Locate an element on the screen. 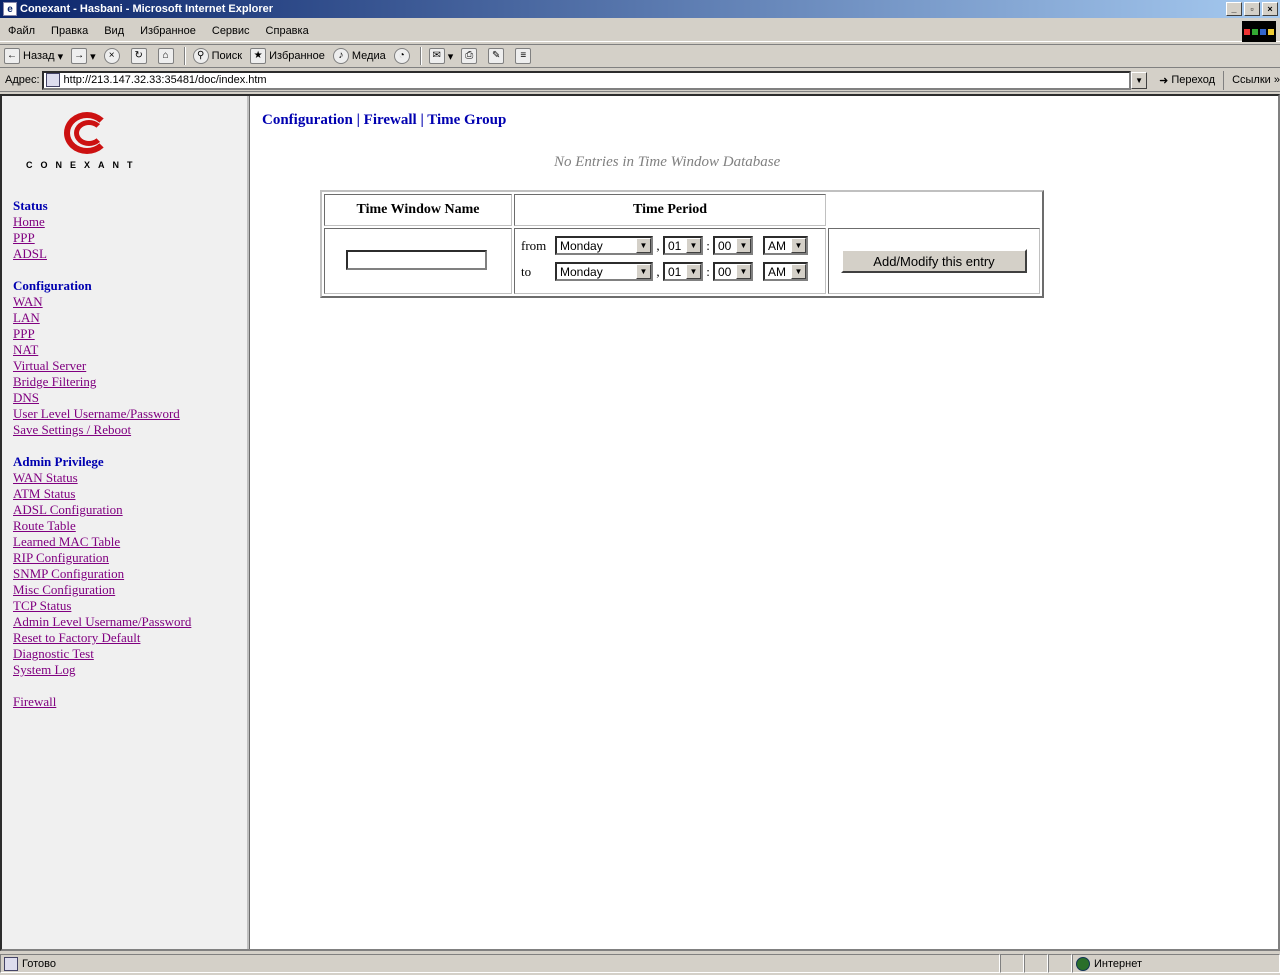 This screenshot has width=1280, height=975. discuss-button: ≡ is located at coordinates (524, 56).